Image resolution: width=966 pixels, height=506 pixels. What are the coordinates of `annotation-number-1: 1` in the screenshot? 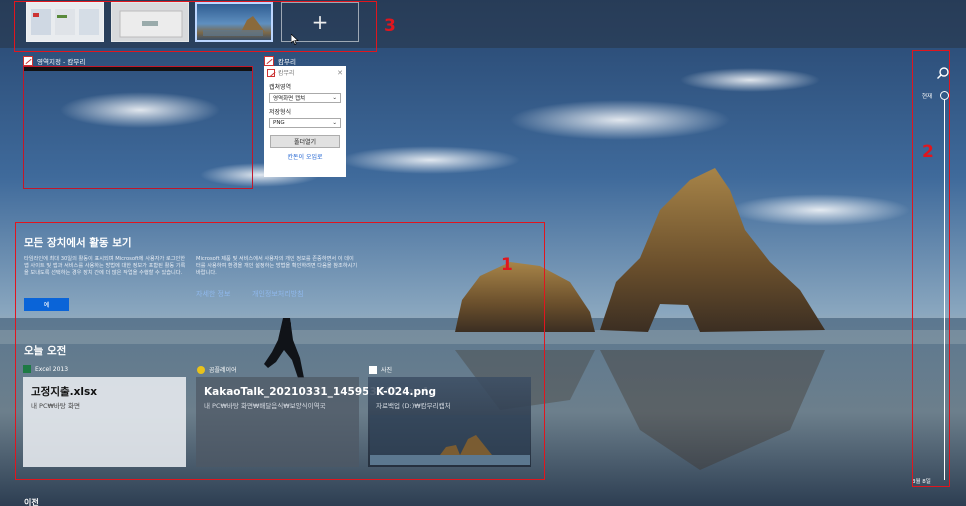 It's located at (507, 265).